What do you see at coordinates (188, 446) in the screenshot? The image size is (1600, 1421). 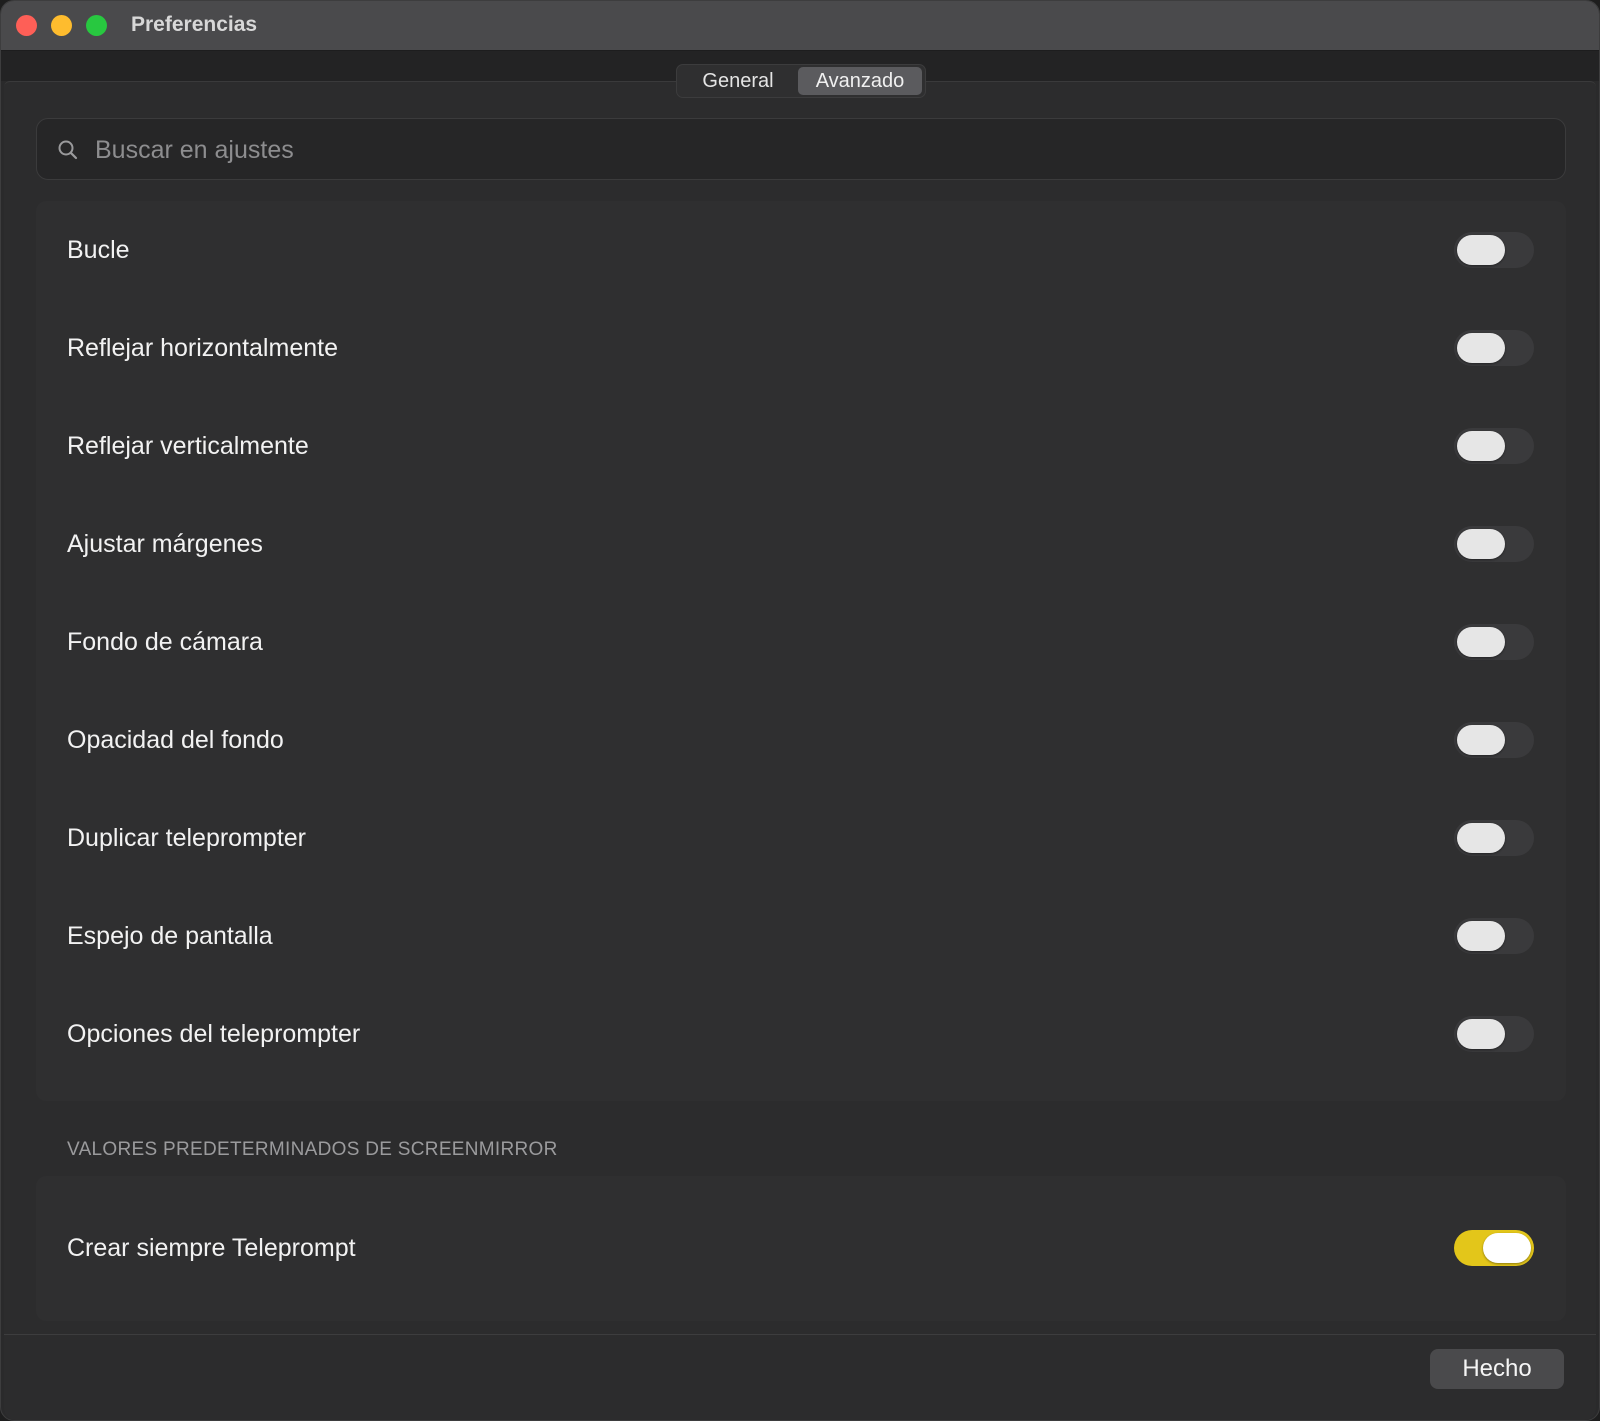 I see `setting-label: Reflejar verticalmente` at bounding box center [188, 446].